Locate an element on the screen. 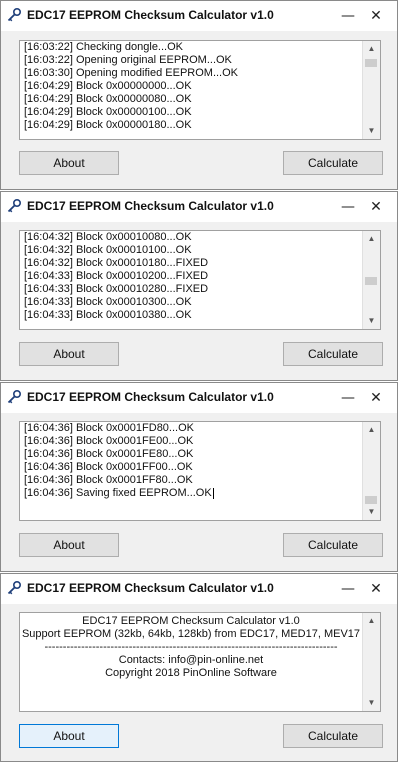  text-caret is located at coordinates (213, 493).